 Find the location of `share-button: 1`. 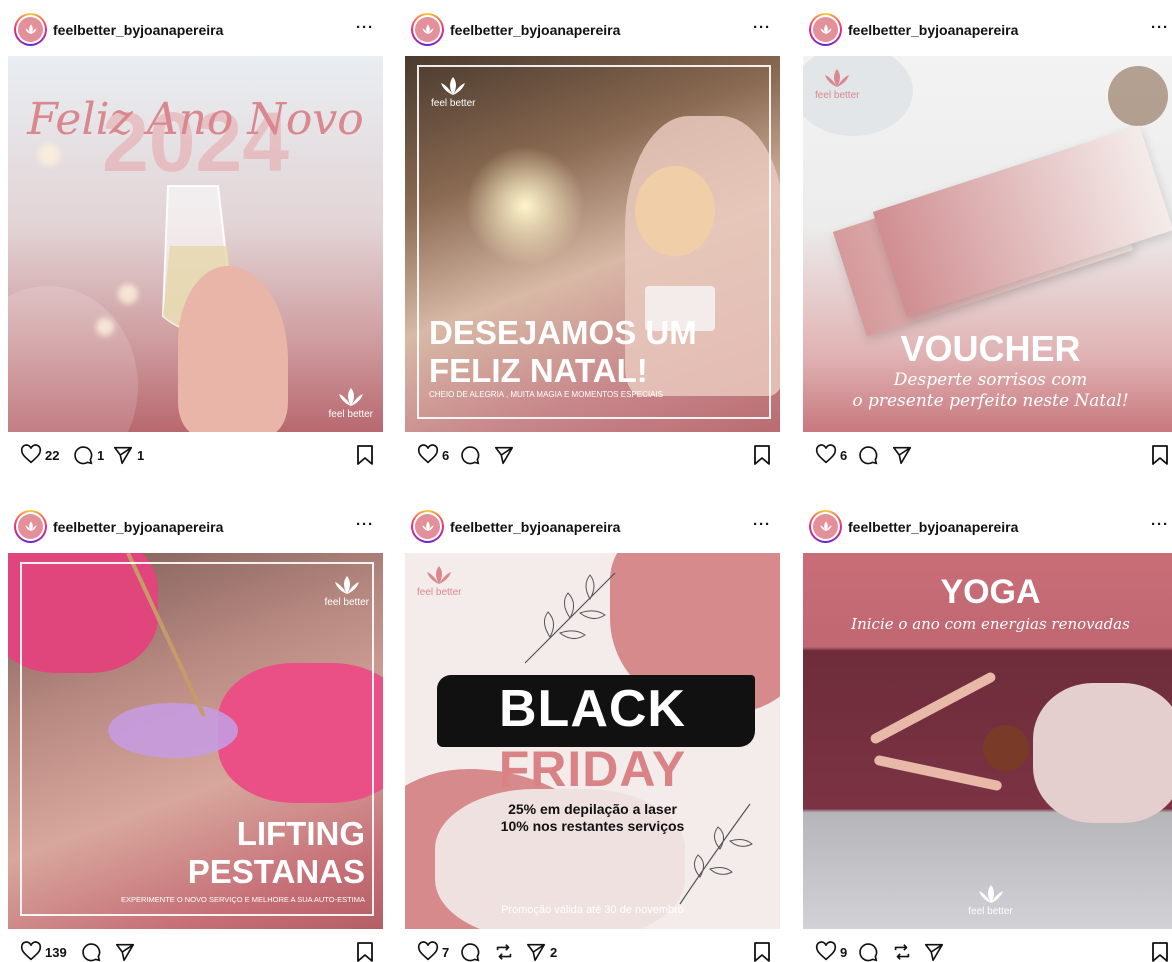

share-button: 1 is located at coordinates (128, 455).